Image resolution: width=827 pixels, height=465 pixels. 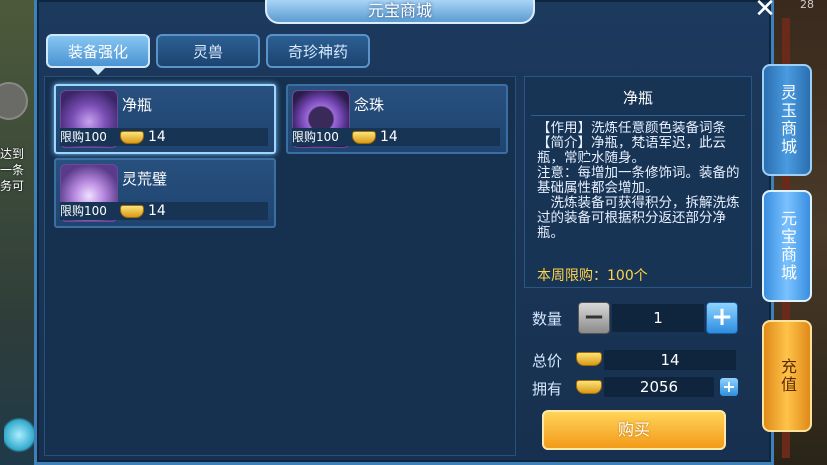 I want to click on active-tab-pointer, so click(x=98, y=71).